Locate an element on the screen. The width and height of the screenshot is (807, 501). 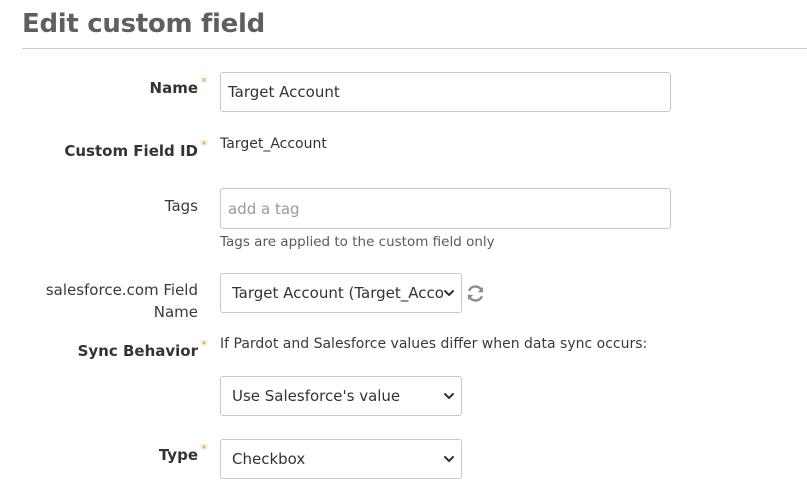
name-label: Name is located at coordinates (173, 88).